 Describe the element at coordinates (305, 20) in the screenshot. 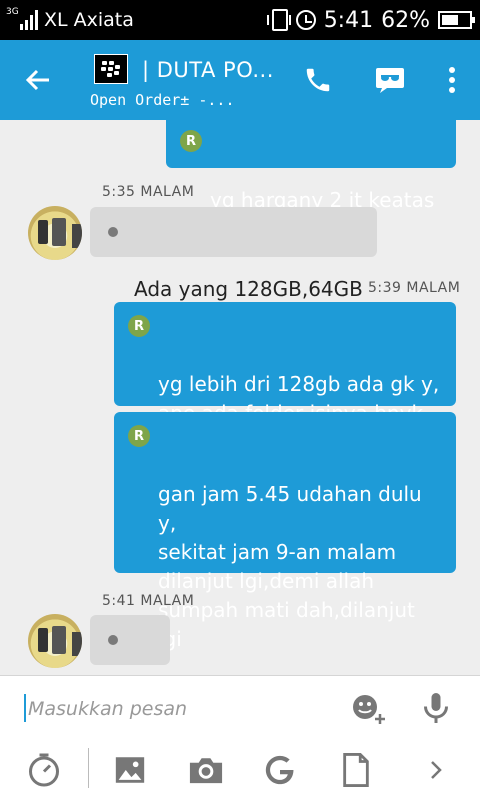

I see `alarm-icon` at that location.